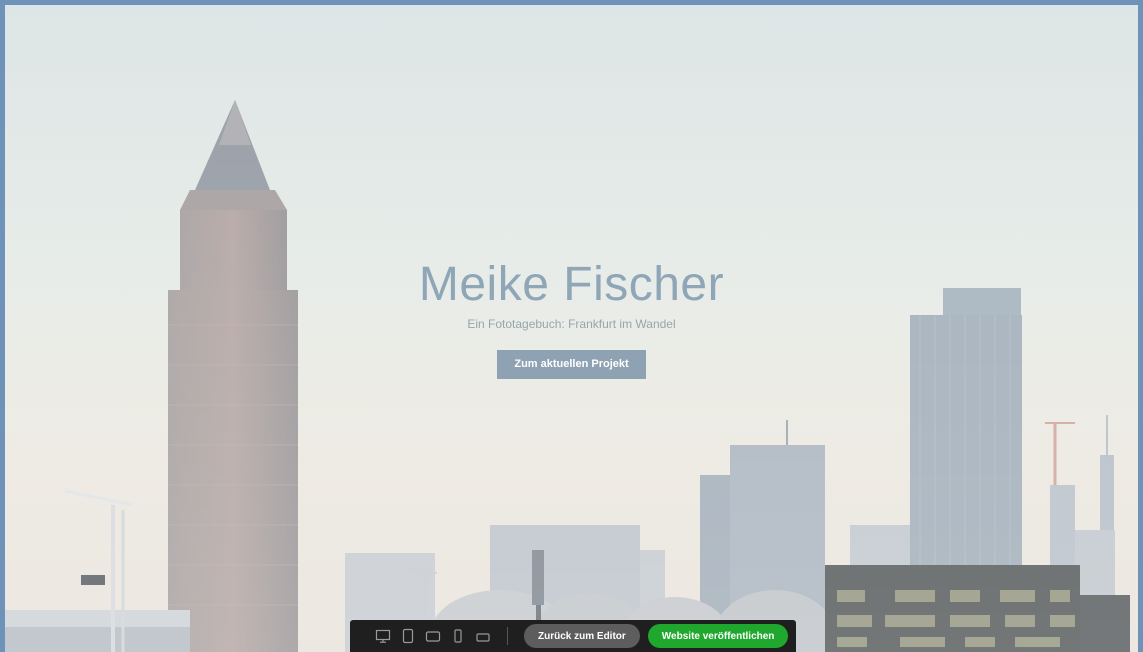 This screenshot has height=652, width=1143. I want to click on back-to-editor-button: Zurück zum Editor, so click(582, 636).